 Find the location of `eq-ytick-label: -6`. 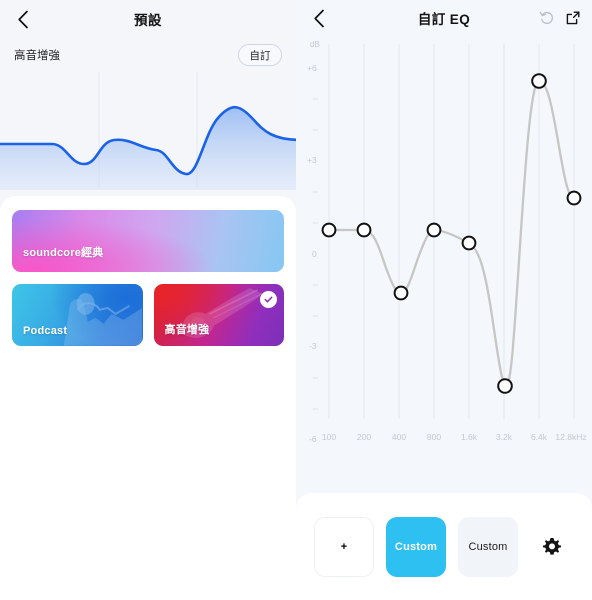

eq-ytick-label: -6 is located at coordinates (313, 439).